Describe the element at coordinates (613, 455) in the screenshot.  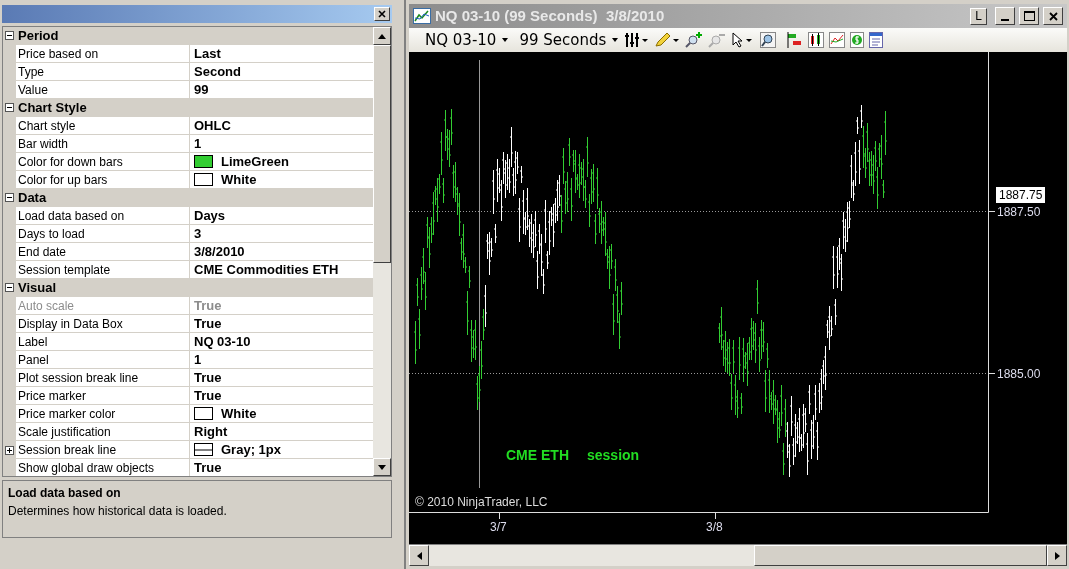
I see `session-label: session` at that location.